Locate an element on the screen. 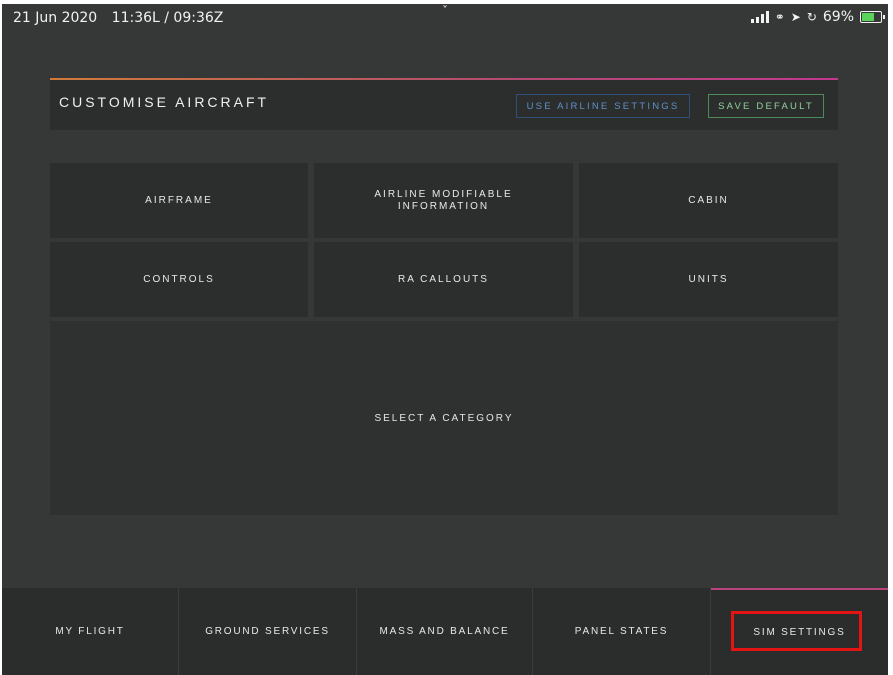 The height and width of the screenshot is (675, 893). category-label: UNITS is located at coordinates (708, 279).